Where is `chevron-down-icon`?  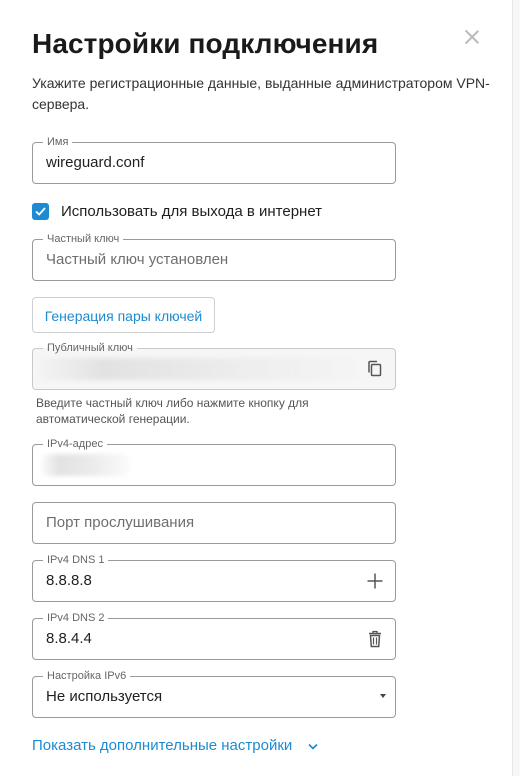
chevron-down-icon is located at coordinates (313, 746).